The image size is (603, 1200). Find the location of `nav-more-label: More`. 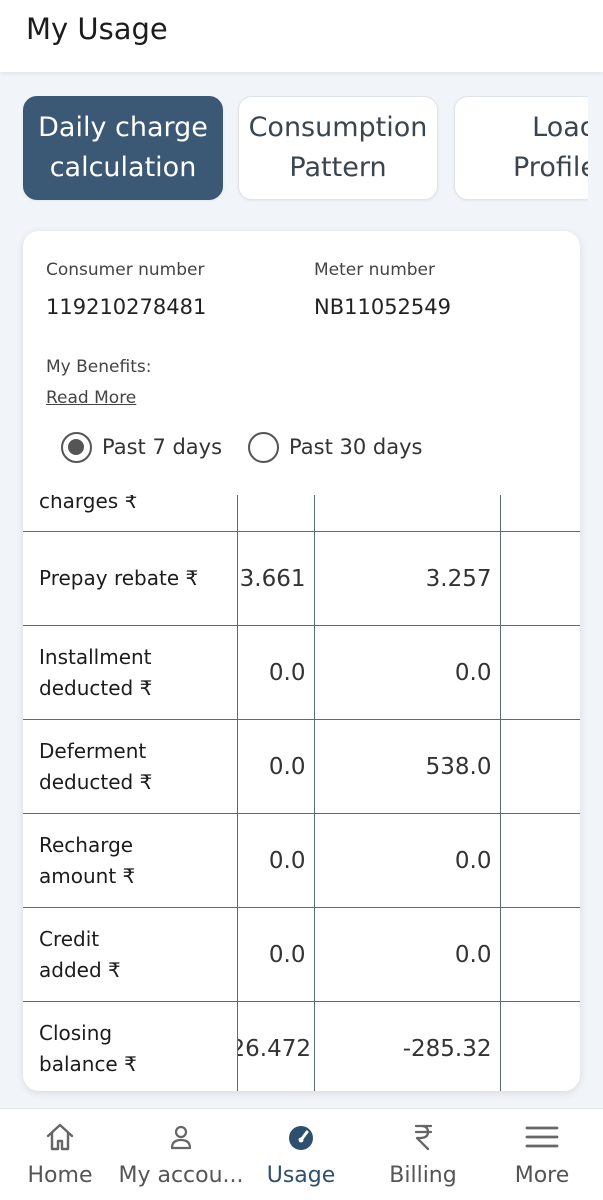

nav-more-label: More is located at coordinates (542, 1175).